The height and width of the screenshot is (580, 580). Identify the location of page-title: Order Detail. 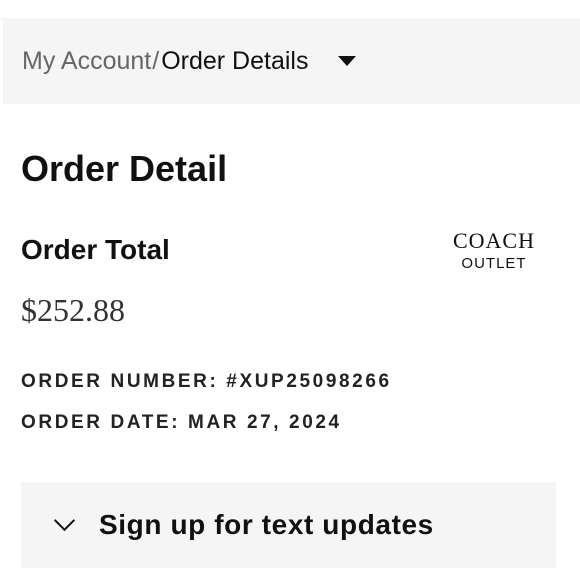
(124, 168).